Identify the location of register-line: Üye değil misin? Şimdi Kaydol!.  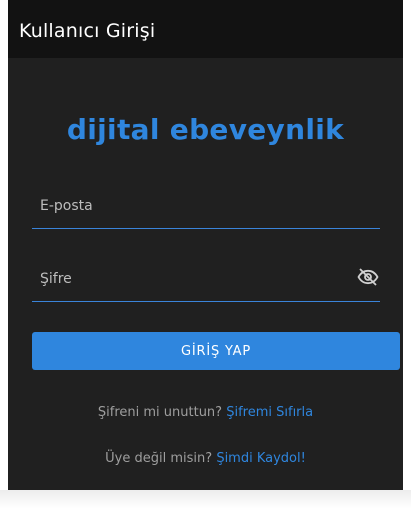
(205, 458).